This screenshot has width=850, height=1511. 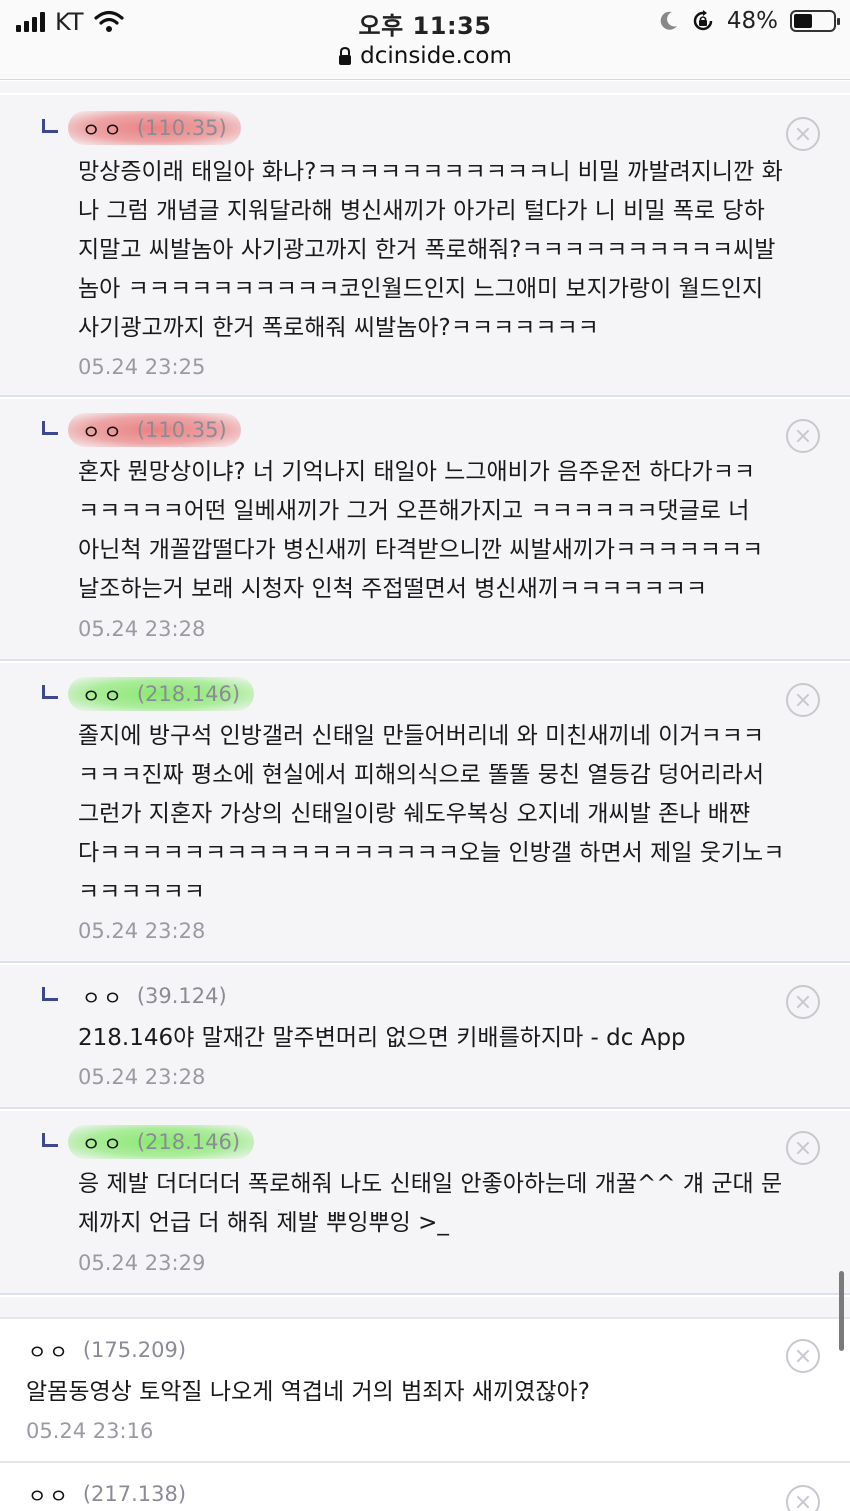 I want to click on comment-body: 알몸동영상 토악질 나오게 역겹네 거의 범죄자 새끼였잖아?, so click(x=308, y=1392).